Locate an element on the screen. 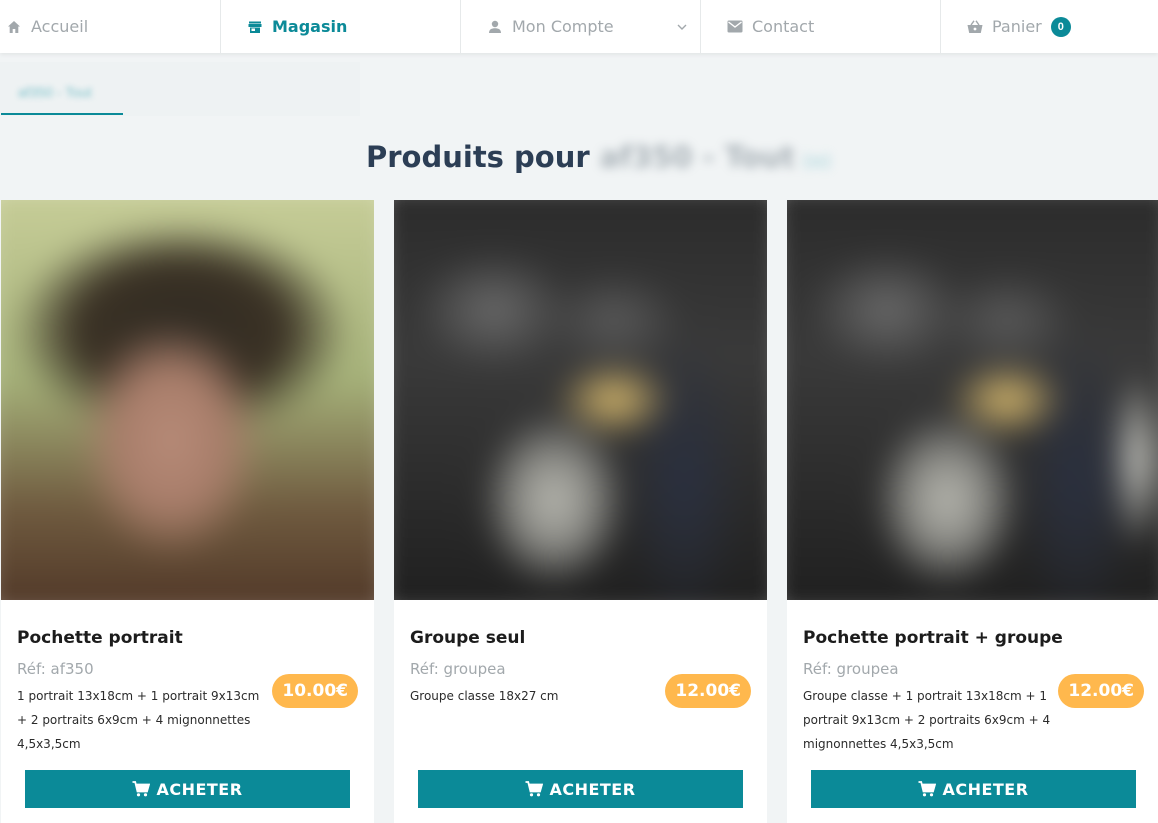  nav-item-panier: Panier 0 is located at coordinates (1049, 26).